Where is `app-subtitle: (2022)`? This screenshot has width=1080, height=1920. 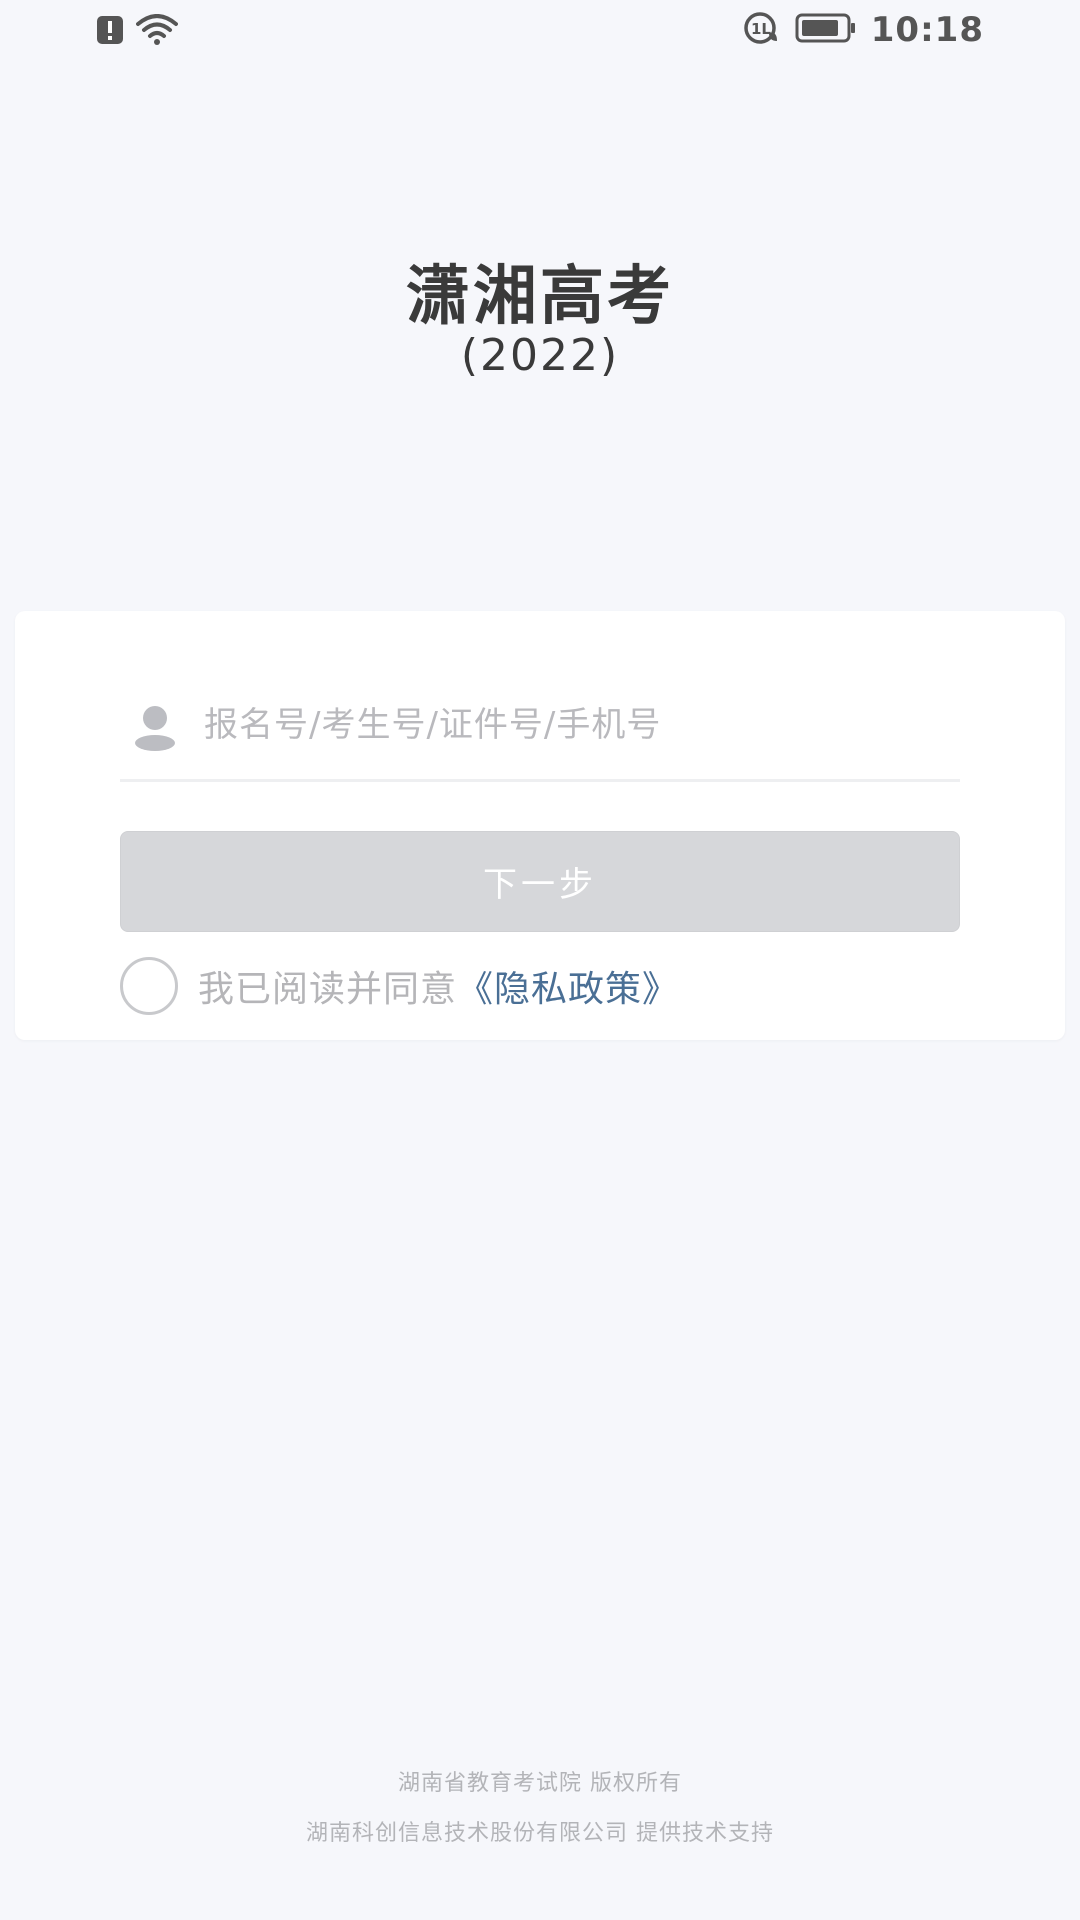 app-subtitle: (2022) is located at coordinates (540, 355).